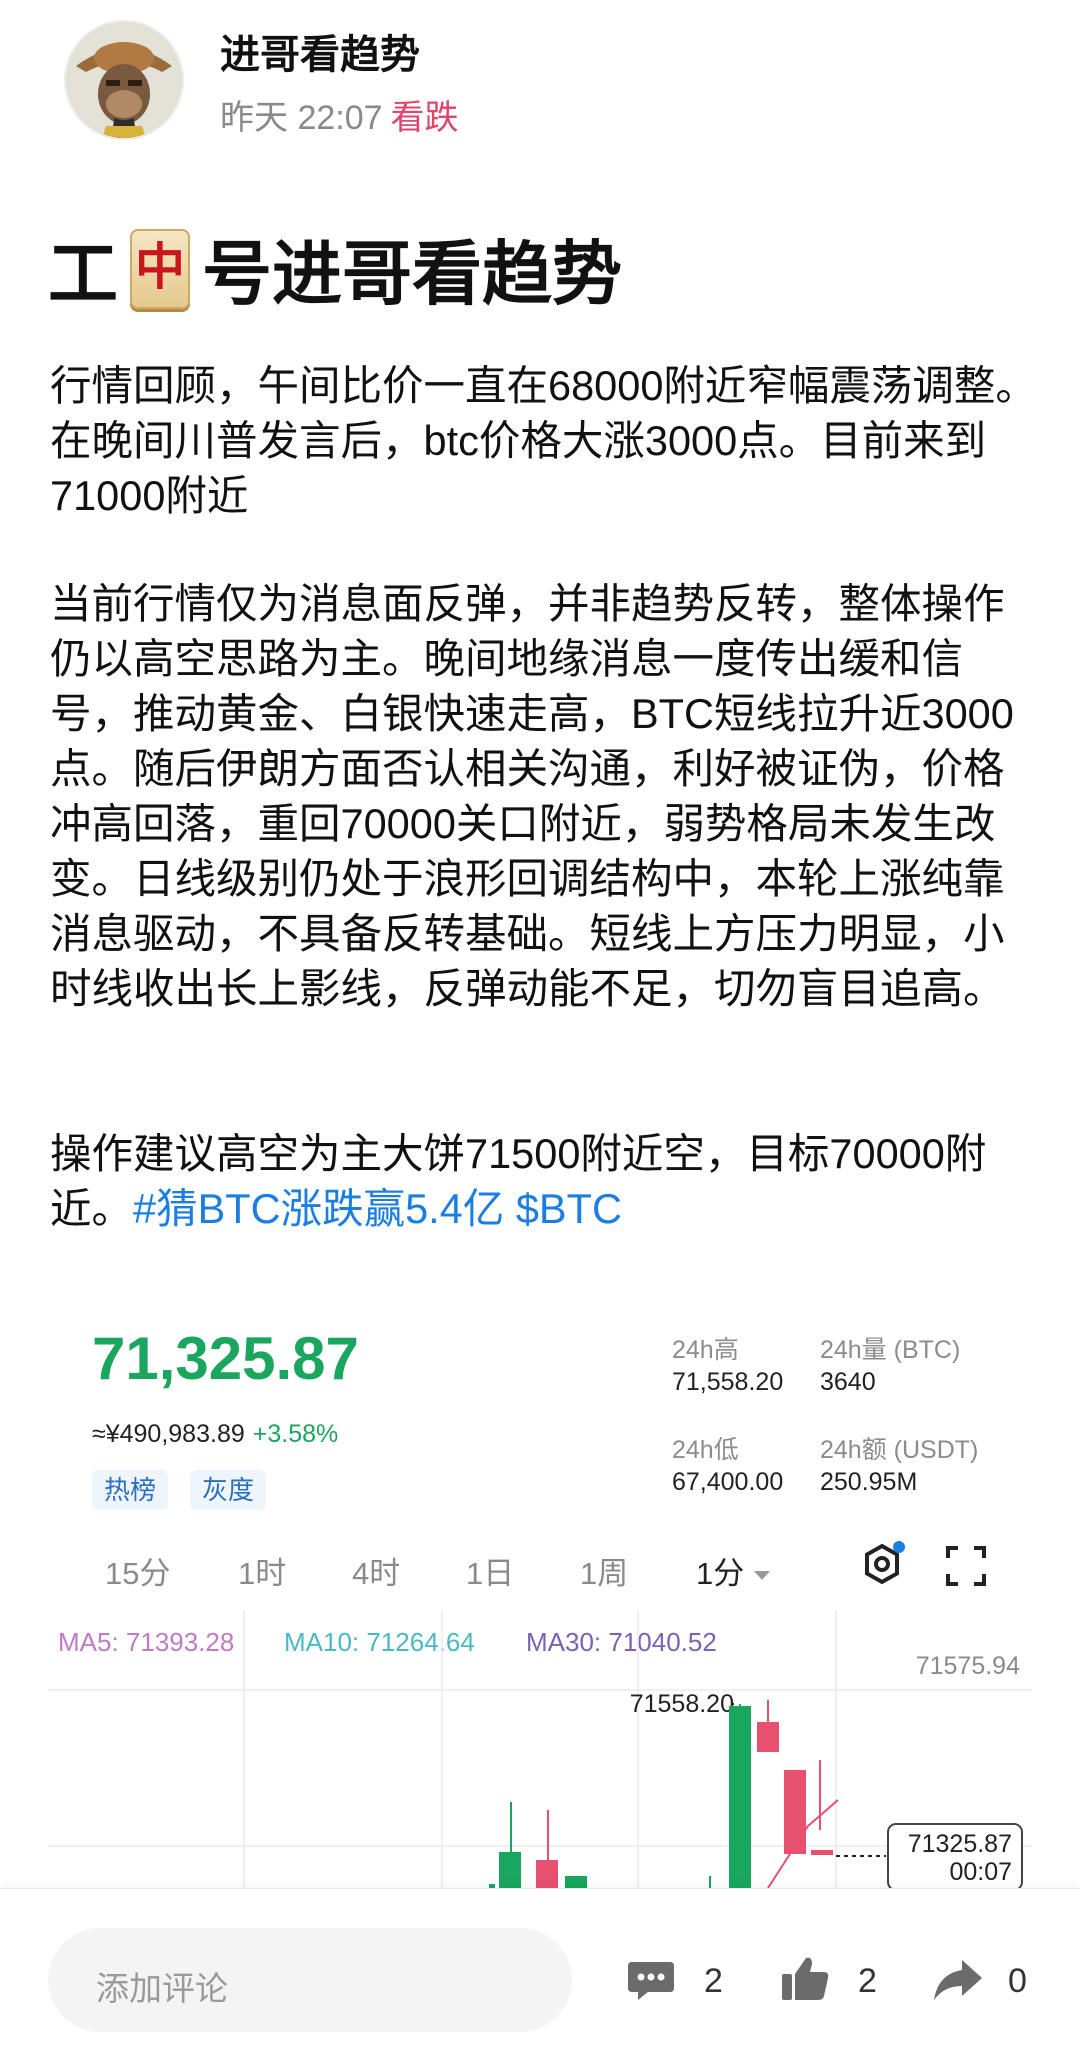  I want to click on comment-bubble-icon, so click(651, 1981).